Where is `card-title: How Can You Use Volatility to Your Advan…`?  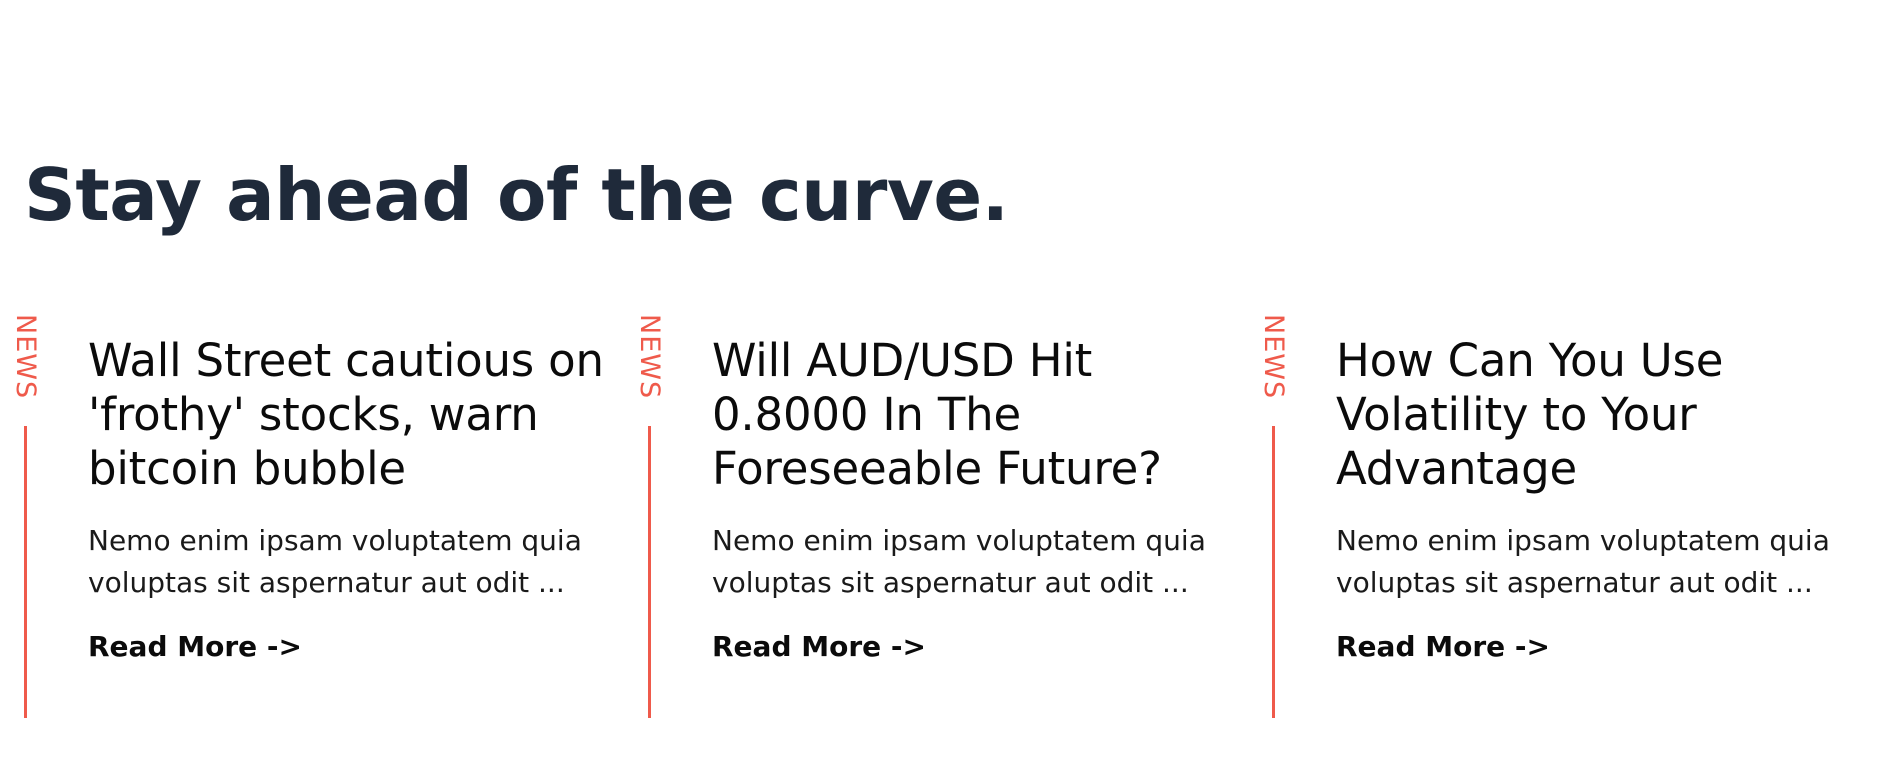
card-title: How Can You Use Volatility to Your Advan… is located at coordinates (1596, 415).